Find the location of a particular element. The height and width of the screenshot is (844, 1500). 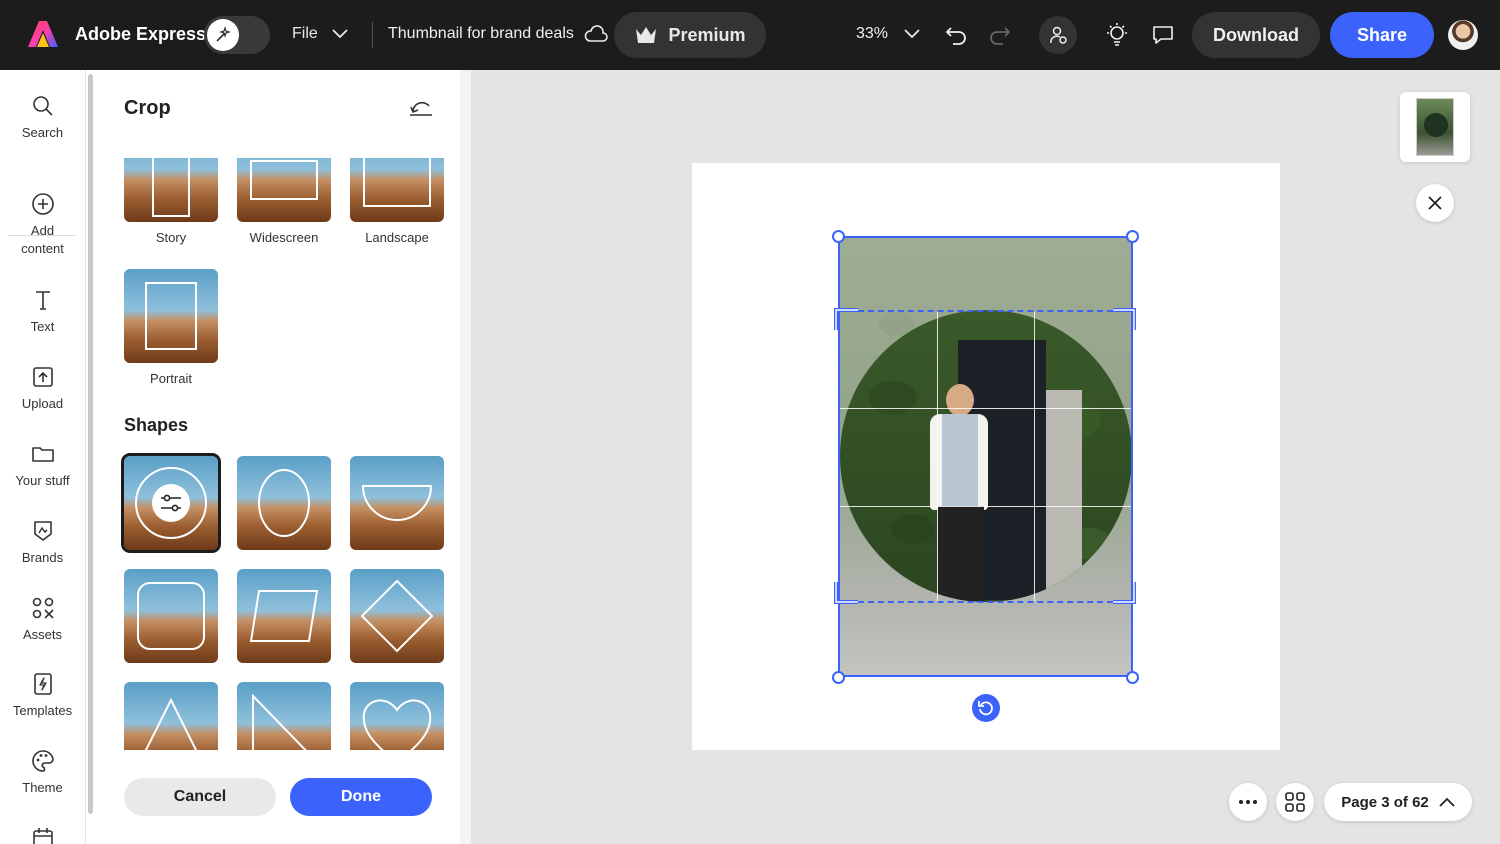

rail-item-assets: Assets is located at coordinates (42, 620).